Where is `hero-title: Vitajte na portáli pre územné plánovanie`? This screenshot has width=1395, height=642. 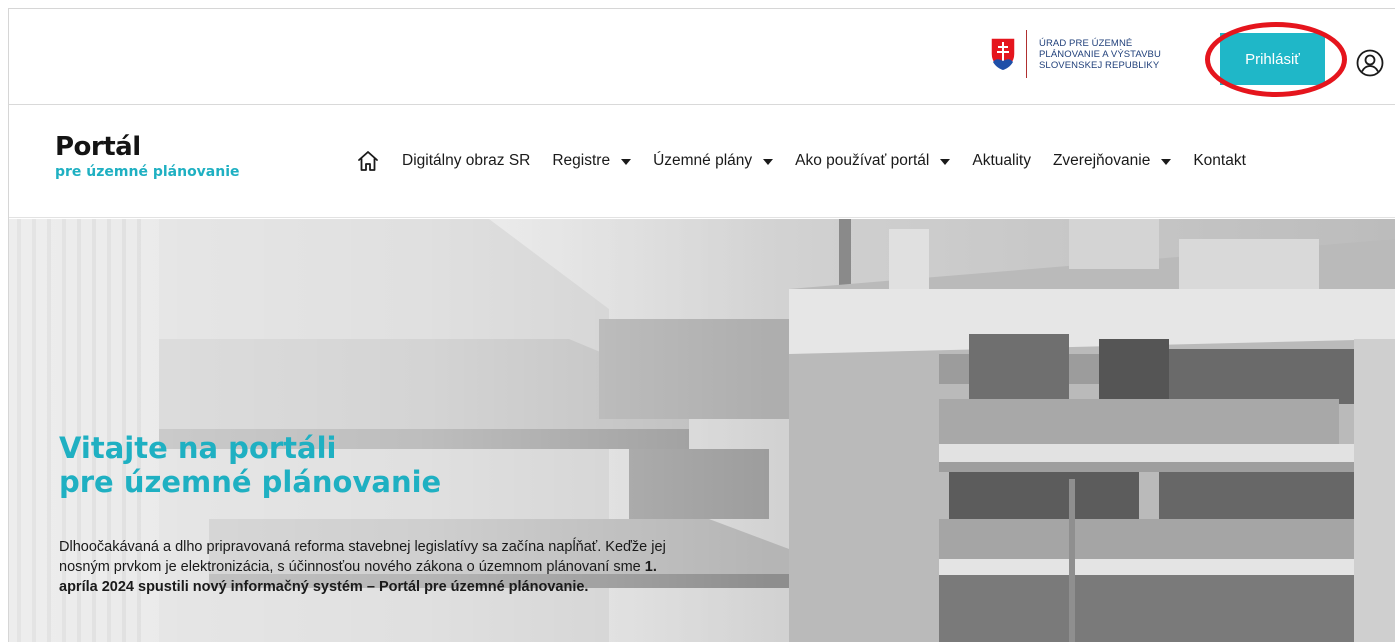 hero-title: Vitajte na portáli pre územné plánovanie is located at coordinates (250, 465).